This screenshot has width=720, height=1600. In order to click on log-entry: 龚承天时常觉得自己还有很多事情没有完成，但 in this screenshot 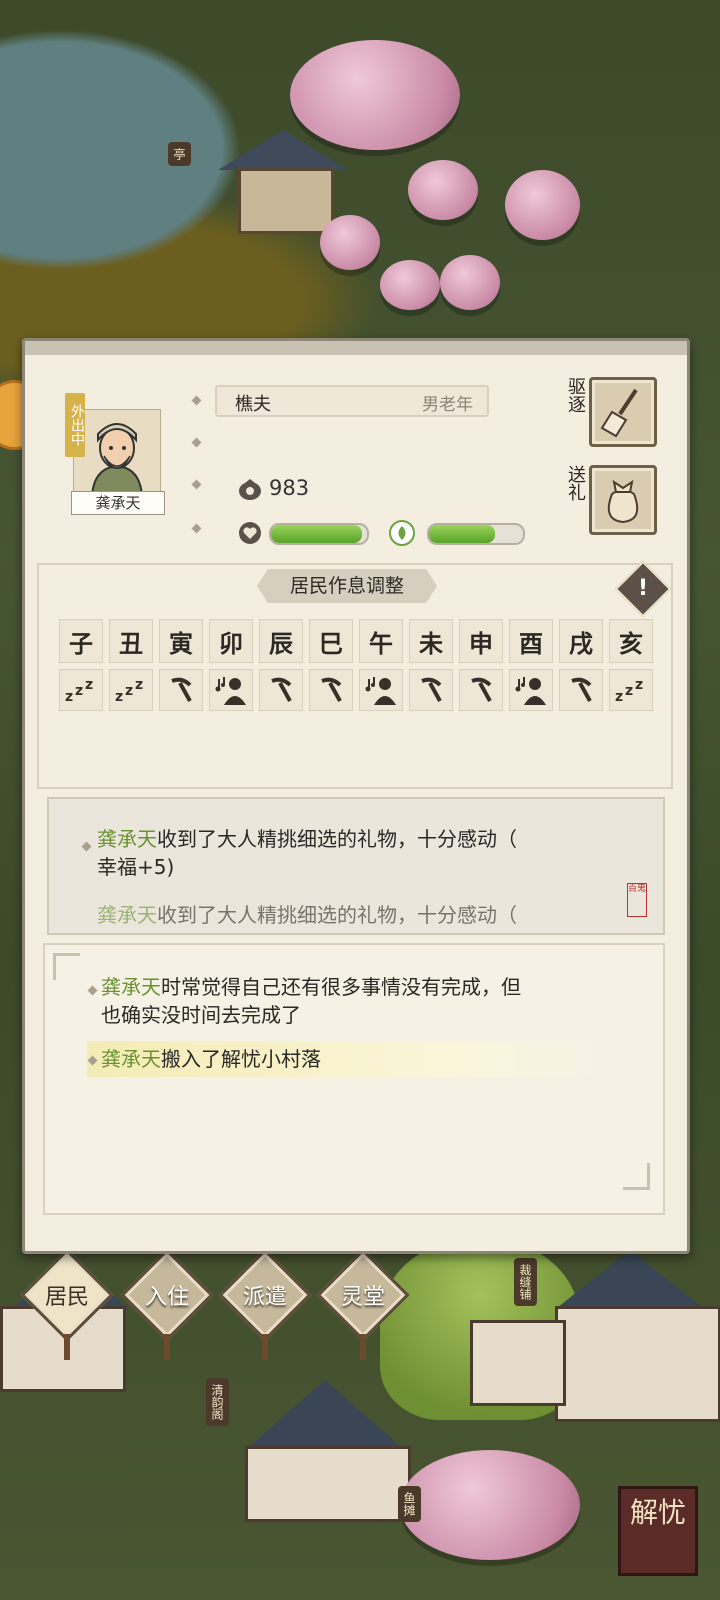, I will do `click(311, 987)`.